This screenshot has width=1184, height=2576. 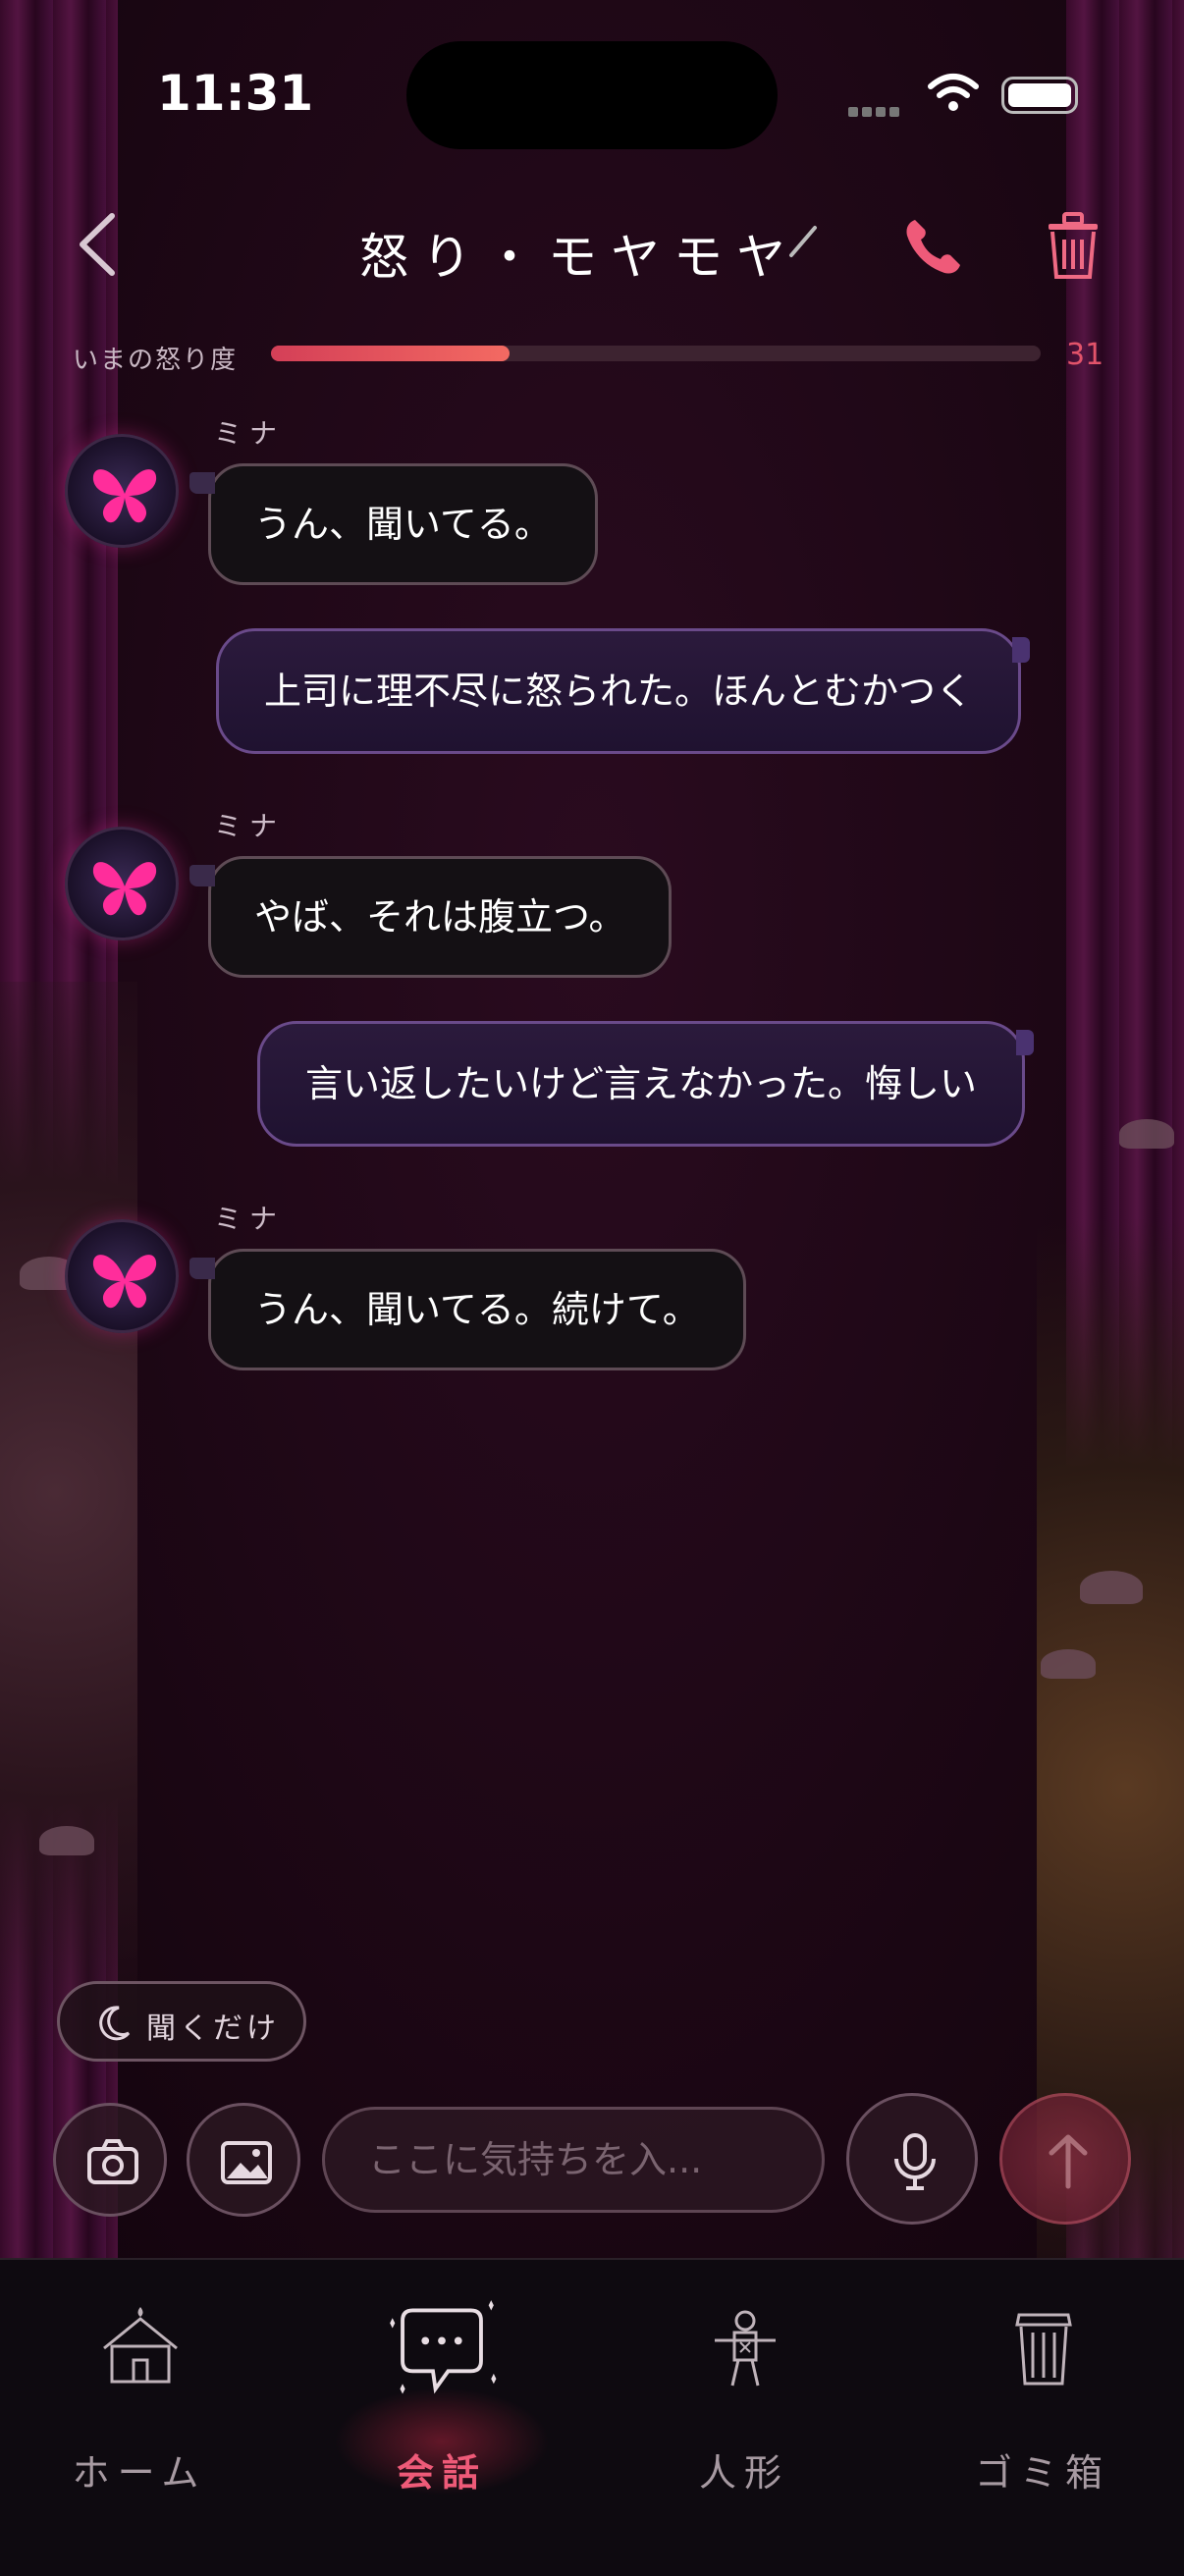 What do you see at coordinates (99, 244) in the screenshot?
I see `back-button` at bounding box center [99, 244].